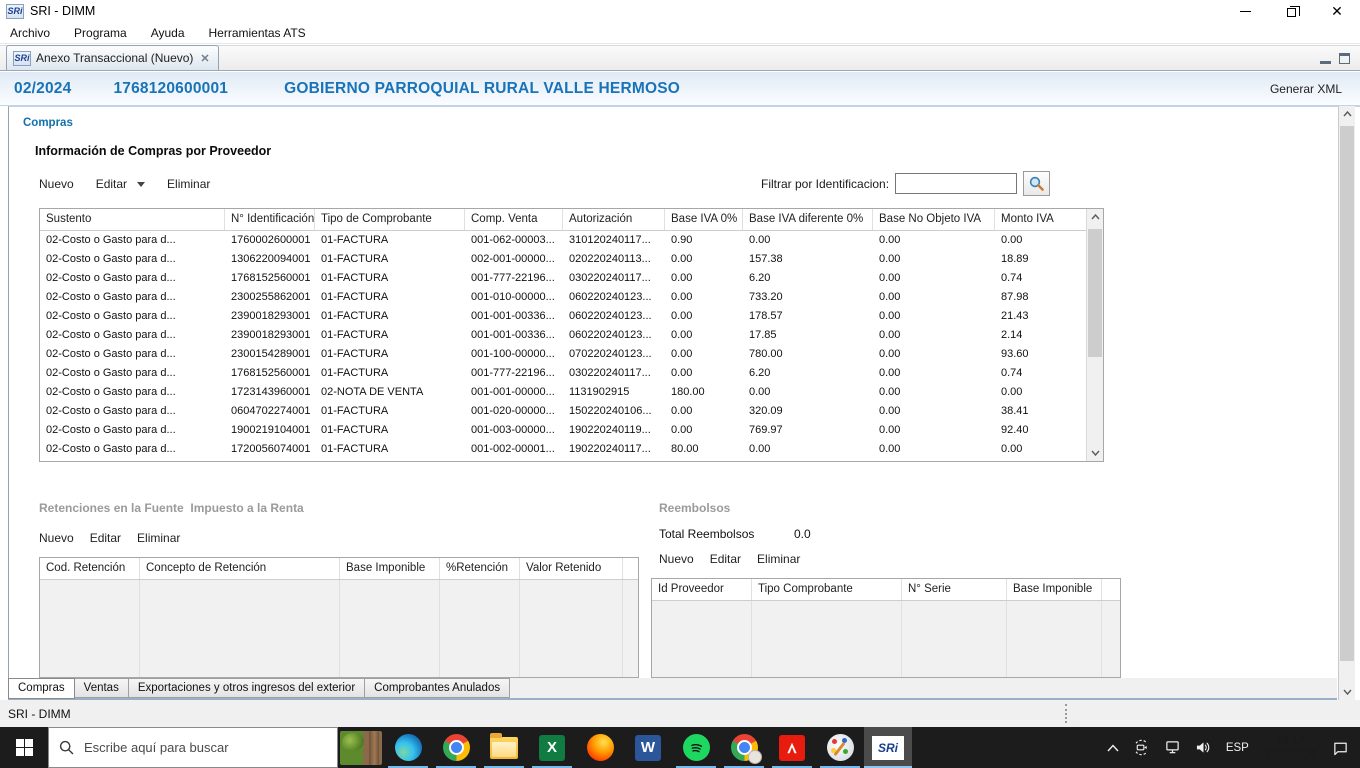 This screenshot has width=1360, height=768. I want to click on pane-scroll-thumb, so click(1347, 393).